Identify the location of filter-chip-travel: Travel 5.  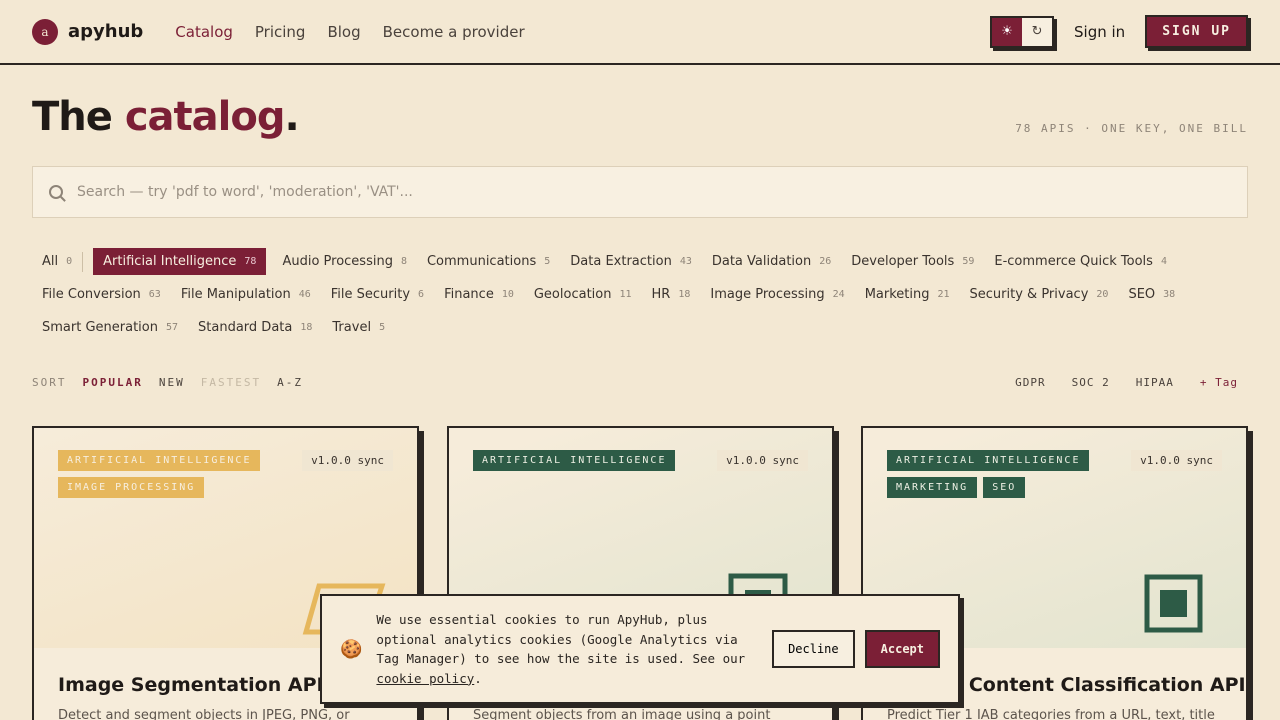
(358, 327).